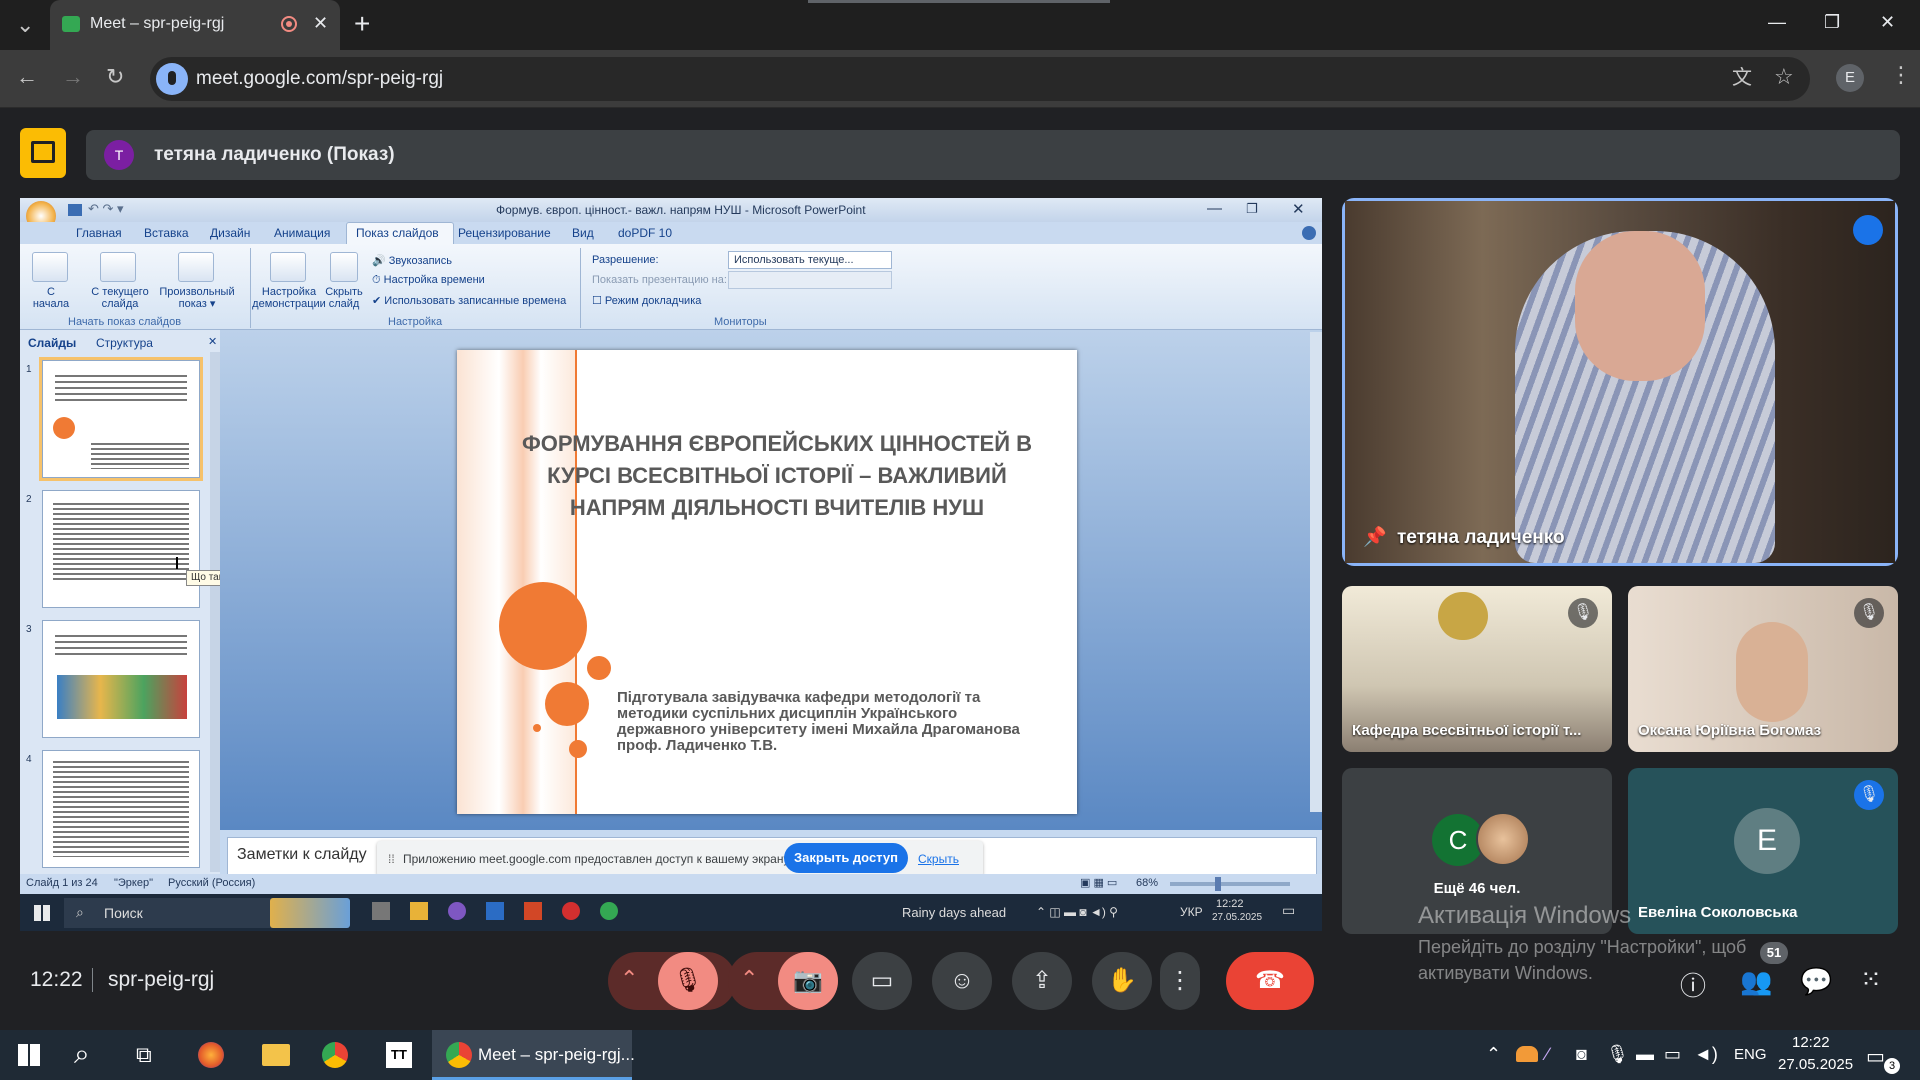 Image resolution: width=1920 pixels, height=1080 pixels. Describe the element at coordinates (144, 1055) in the screenshot. I see `task-view-icon: ⧉` at that location.